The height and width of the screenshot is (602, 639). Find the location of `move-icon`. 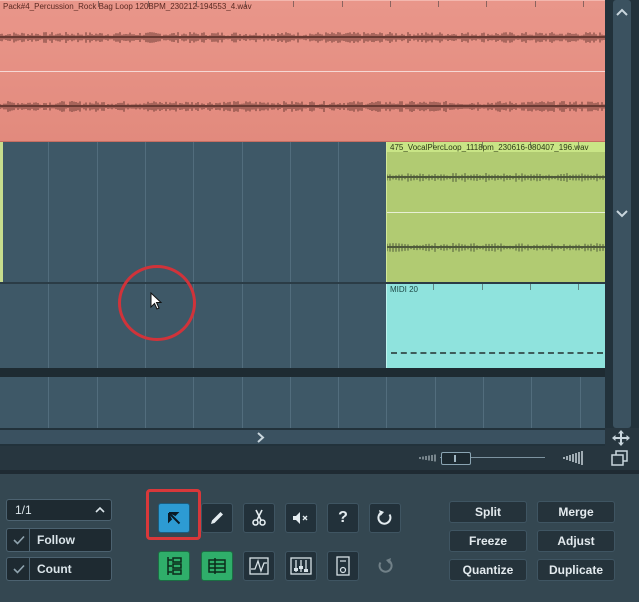

move-icon is located at coordinates (621, 438).